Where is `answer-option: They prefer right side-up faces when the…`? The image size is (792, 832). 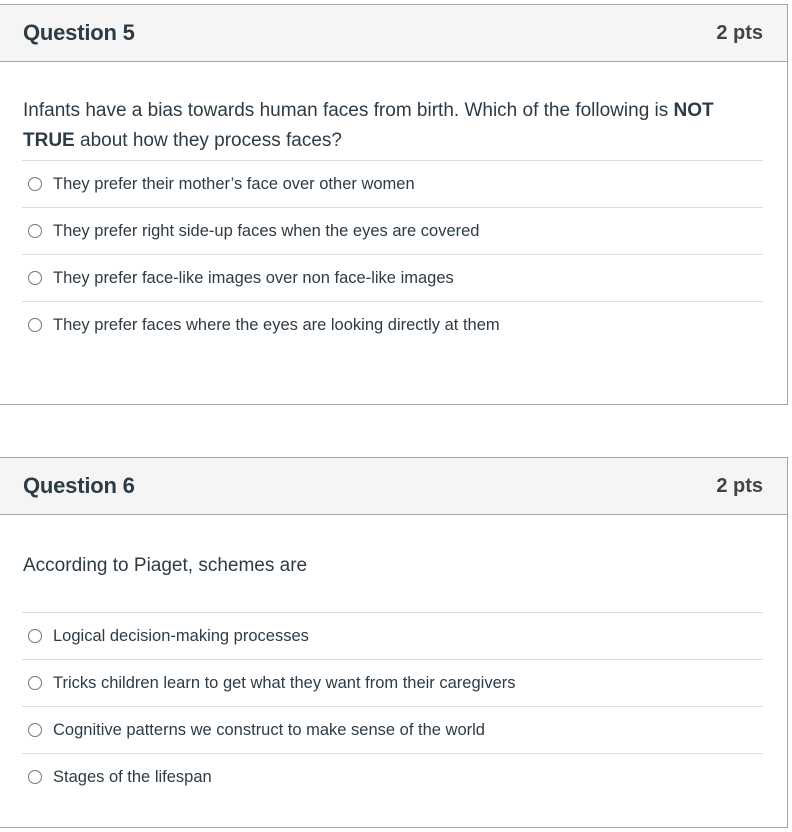 answer-option: They prefer right side-up faces when the… is located at coordinates (392, 230).